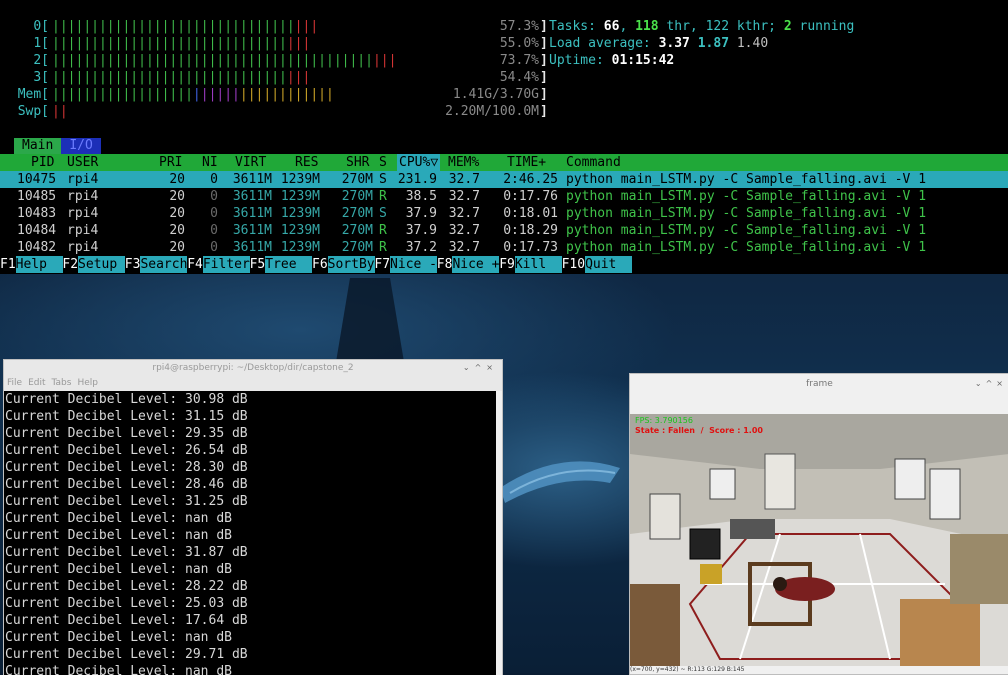 Image resolution: width=1008 pixels, height=675 pixels. I want to click on fkey-f3: F3Search, so click(156, 264).